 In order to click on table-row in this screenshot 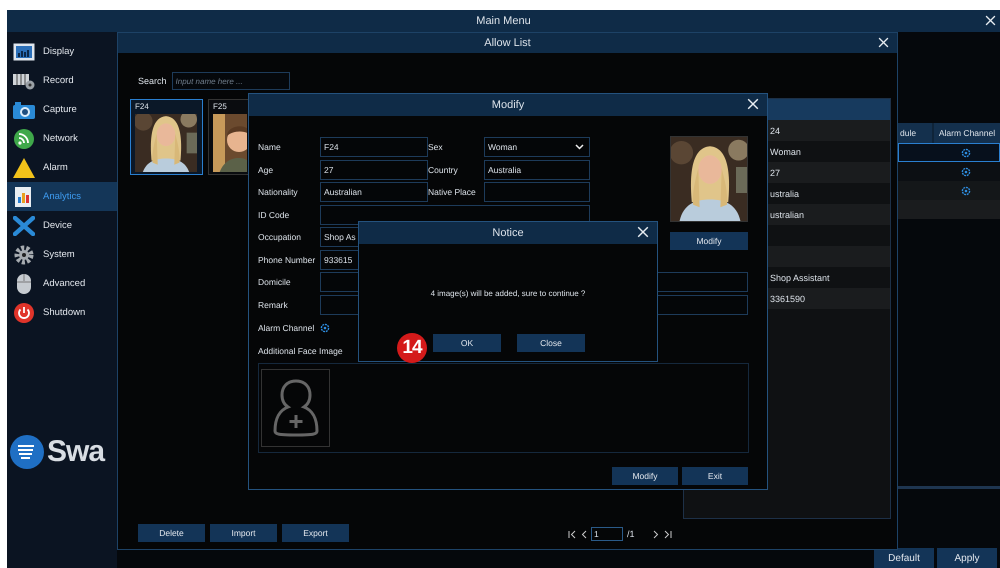, I will do `click(949, 152)`.